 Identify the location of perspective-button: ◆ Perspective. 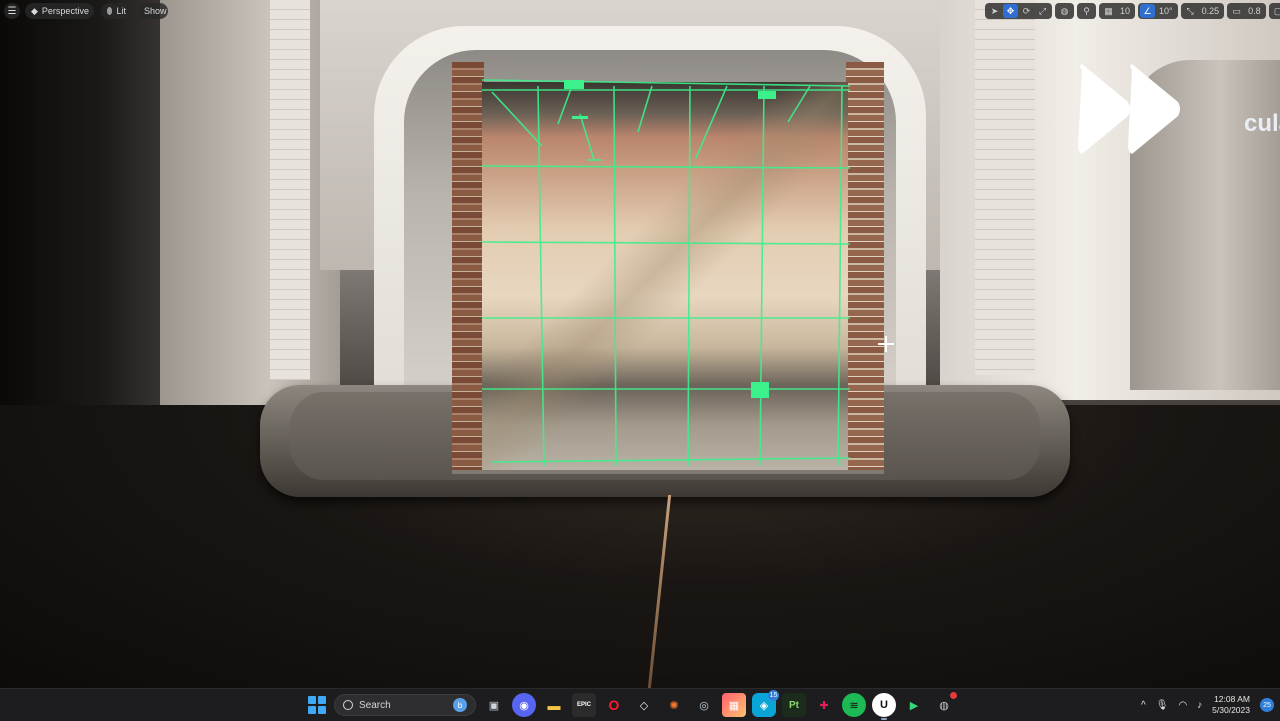
(59, 11).